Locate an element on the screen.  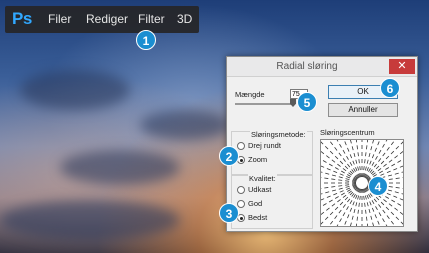
radio-label-good: God is located at coordinates (255, 203).